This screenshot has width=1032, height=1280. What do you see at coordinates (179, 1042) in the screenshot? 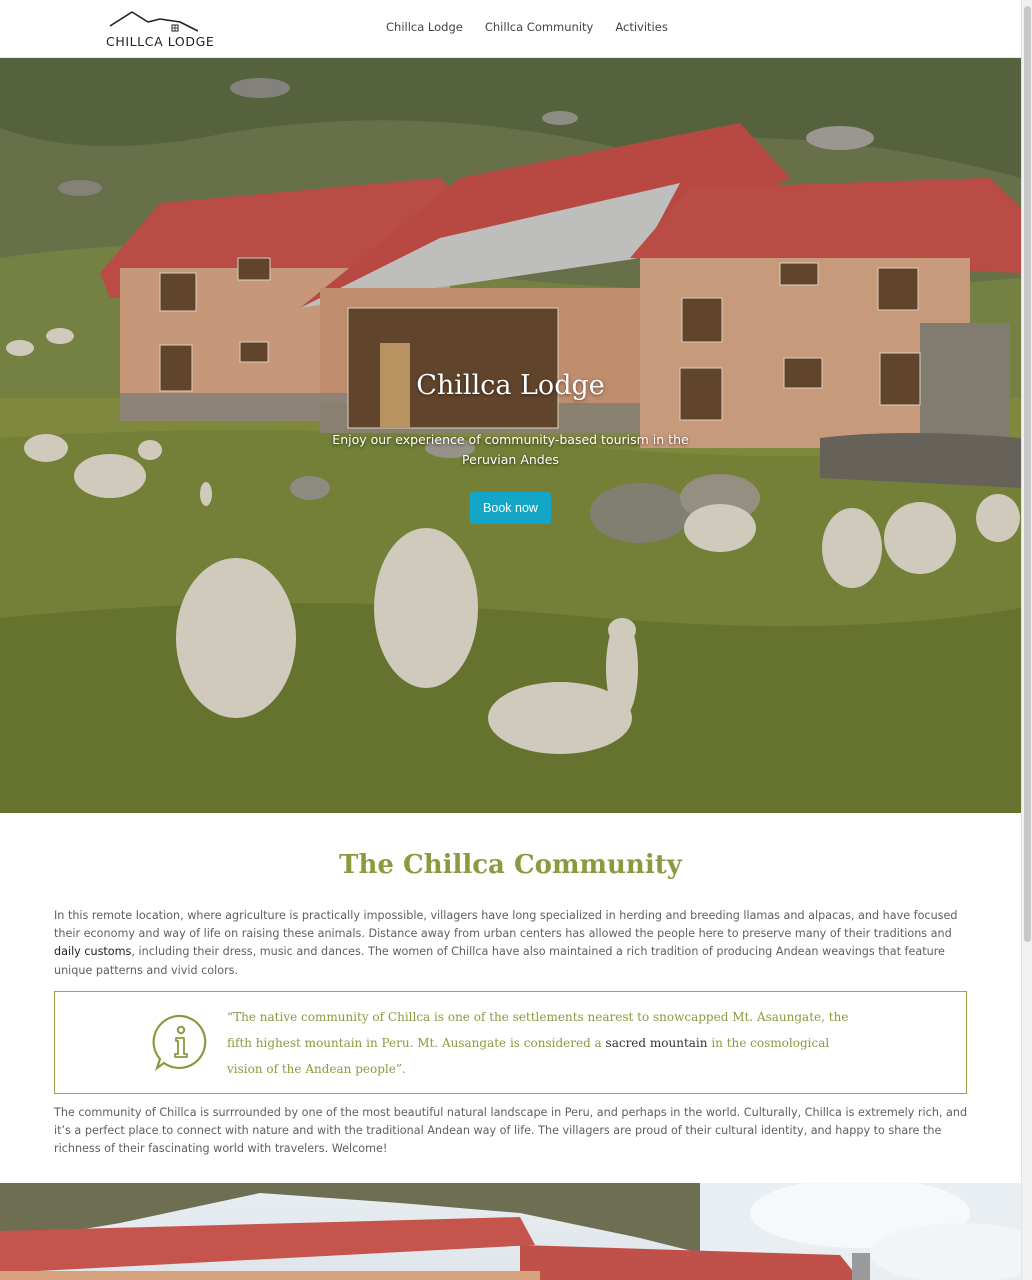
I see `info-icon` at bounding box center [179, 1042].